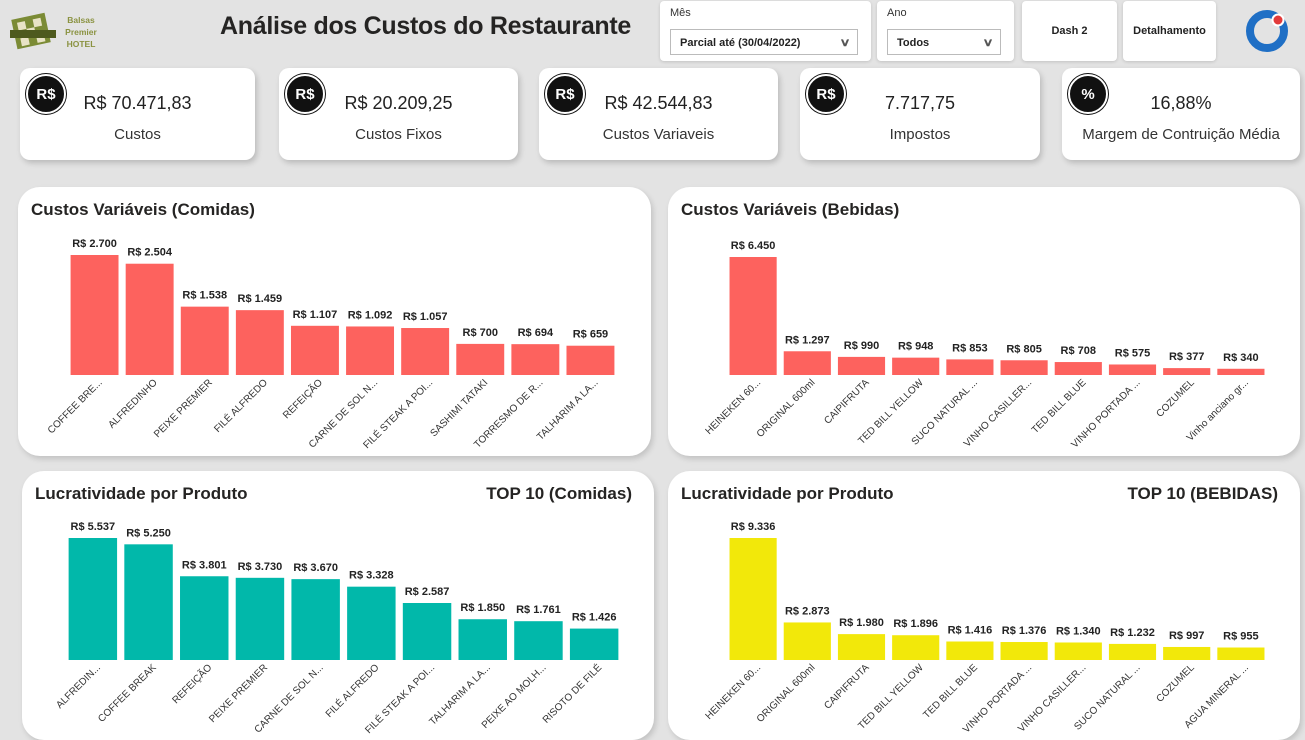 The image size is (1305, 740). I want to click on dash2-button: Dash 2, so click(1069, 31).